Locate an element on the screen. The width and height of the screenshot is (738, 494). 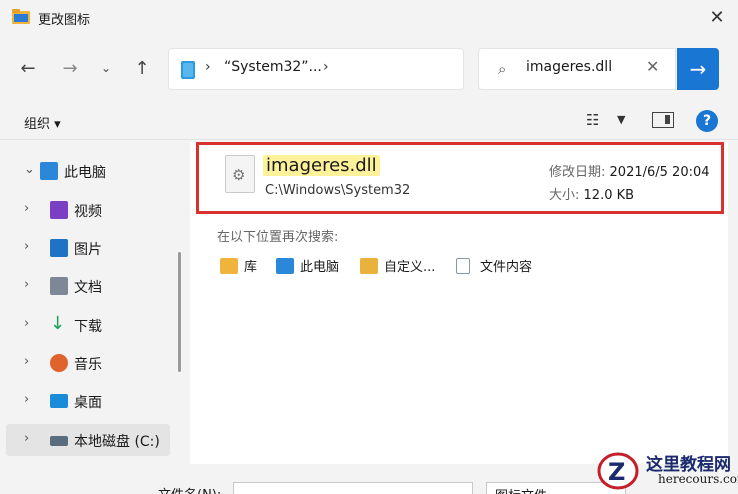
sidebar-item-label: 下载 is located at coordinates (88, 327).